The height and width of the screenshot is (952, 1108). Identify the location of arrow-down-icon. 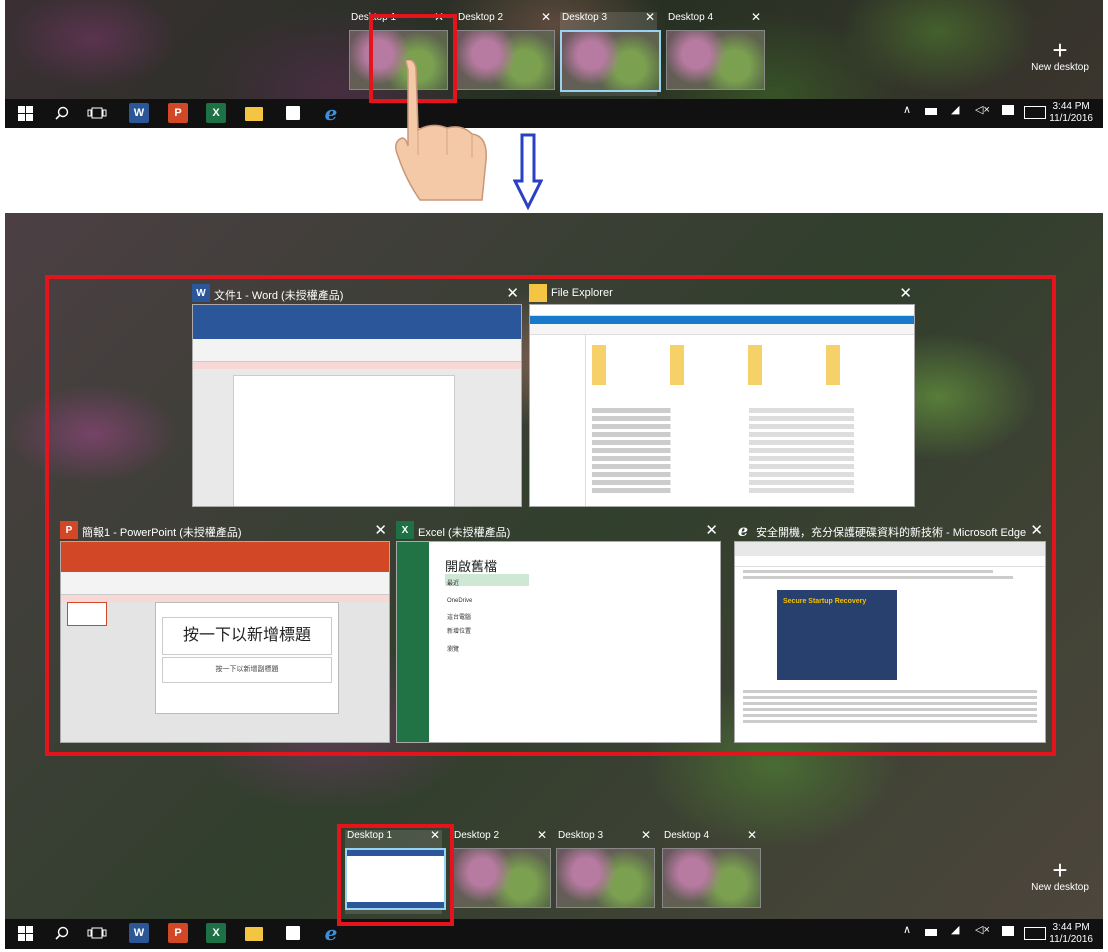
(528, 172).